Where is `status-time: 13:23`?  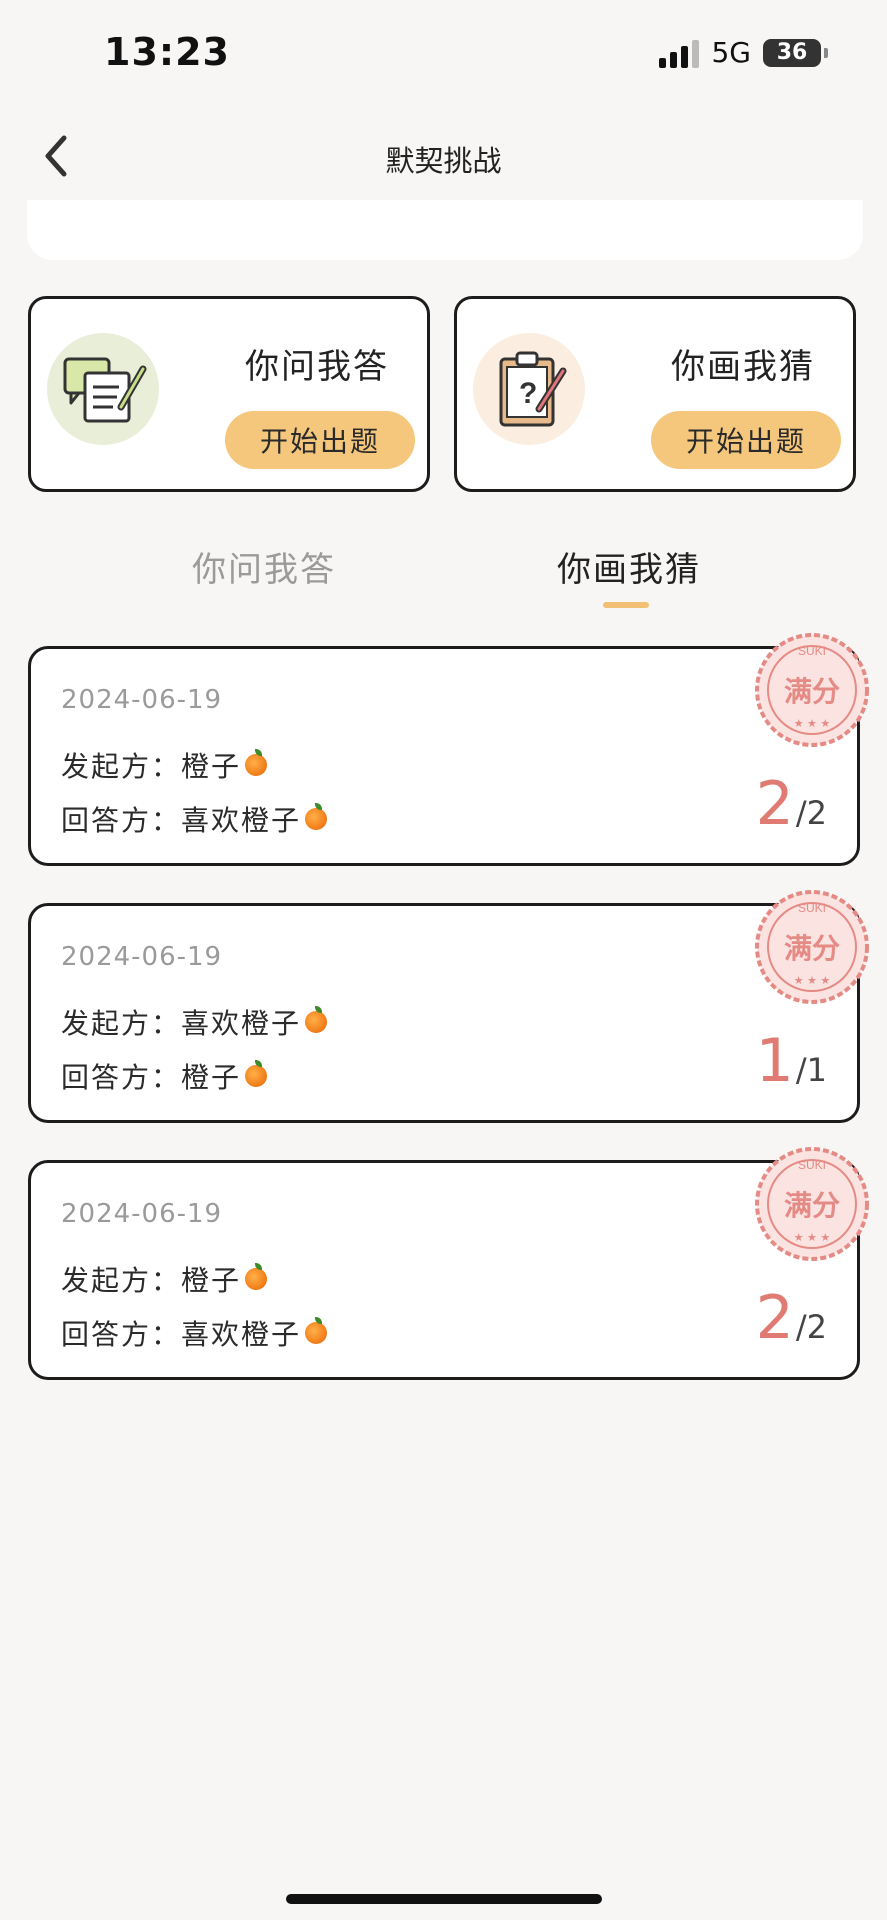
status-time: 13:23 is located at coordinates (167, 52).